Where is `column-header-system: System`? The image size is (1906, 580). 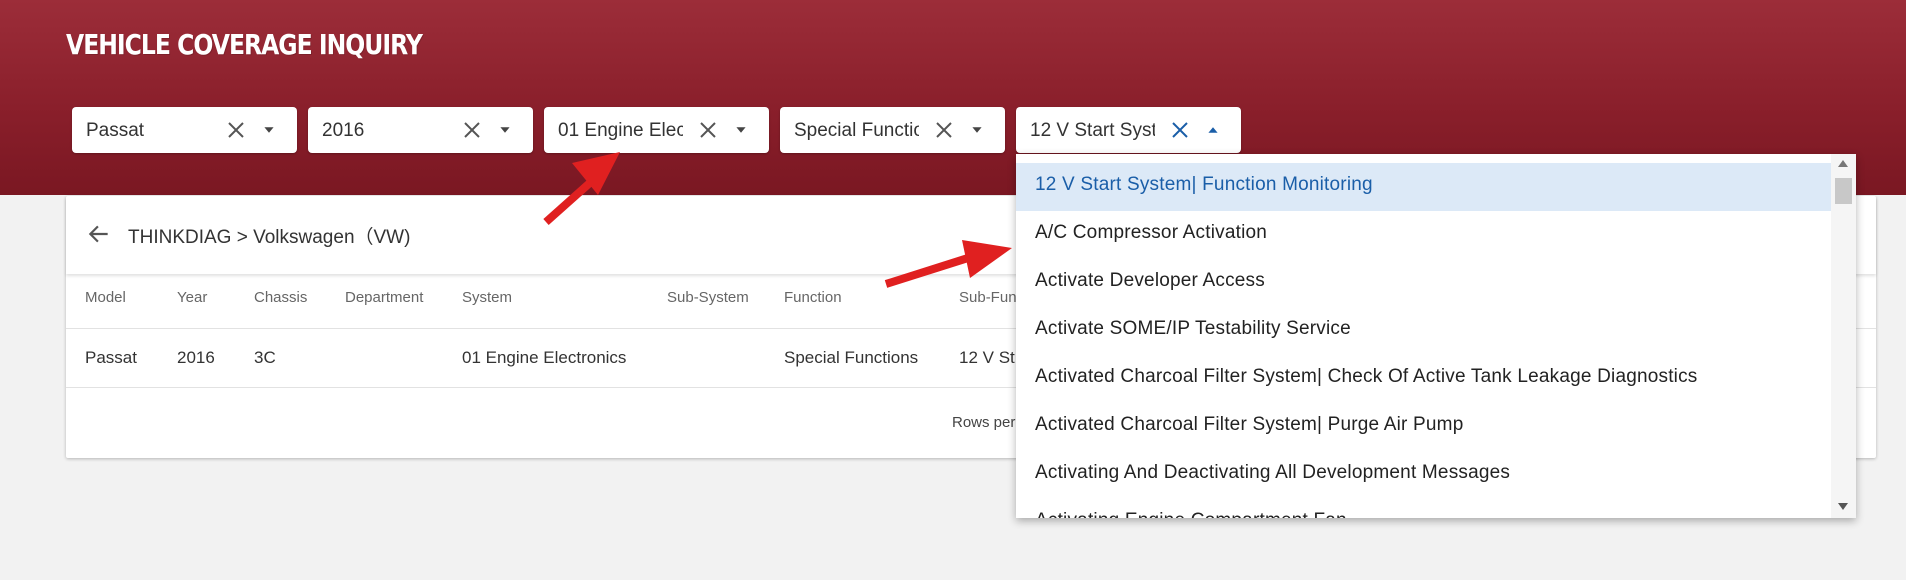 column-header-system: System is located at coordinates (487, 297).